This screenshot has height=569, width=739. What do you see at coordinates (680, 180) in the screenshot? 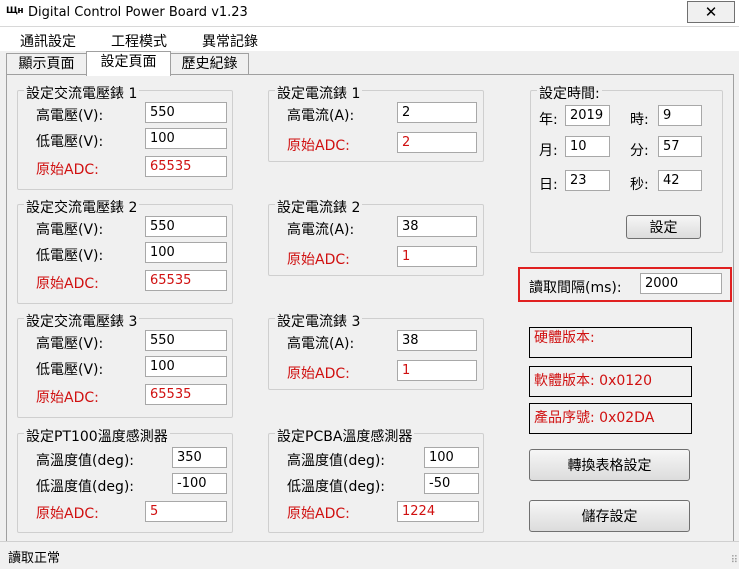
I see `second-input: 42` at bounding box center [680, 180].